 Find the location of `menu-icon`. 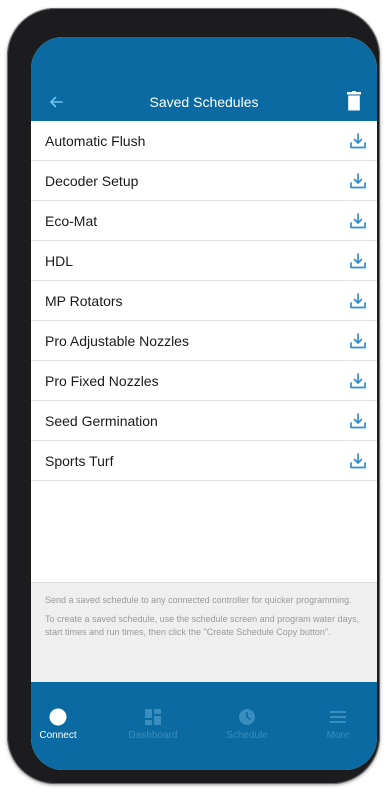

menu-icon is located at coordinates (338, 717).